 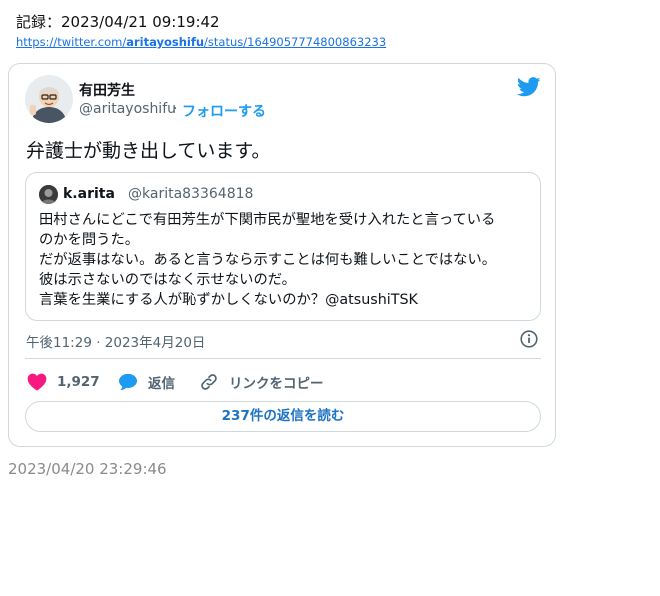 I want to click on url-user: aritayoshifu, so click(x=165, y=42).